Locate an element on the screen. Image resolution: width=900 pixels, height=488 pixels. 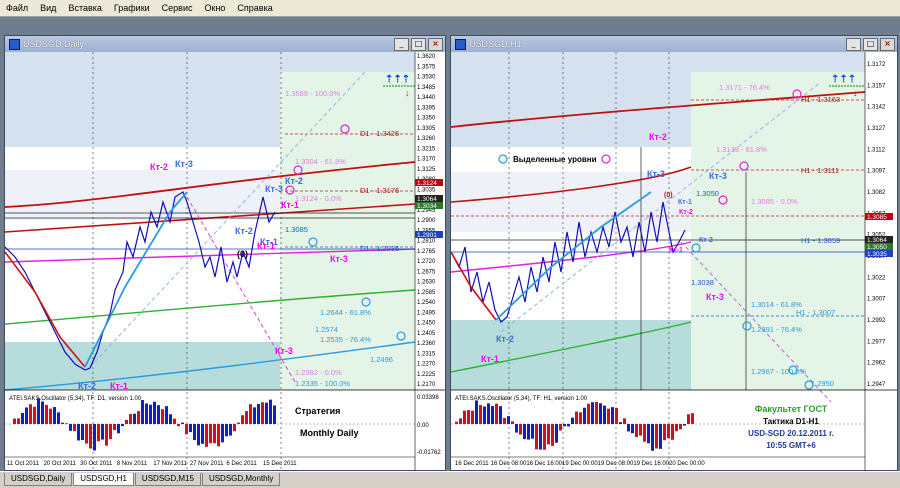
menu-tools: Сервис is located at coordinates (177, 8).